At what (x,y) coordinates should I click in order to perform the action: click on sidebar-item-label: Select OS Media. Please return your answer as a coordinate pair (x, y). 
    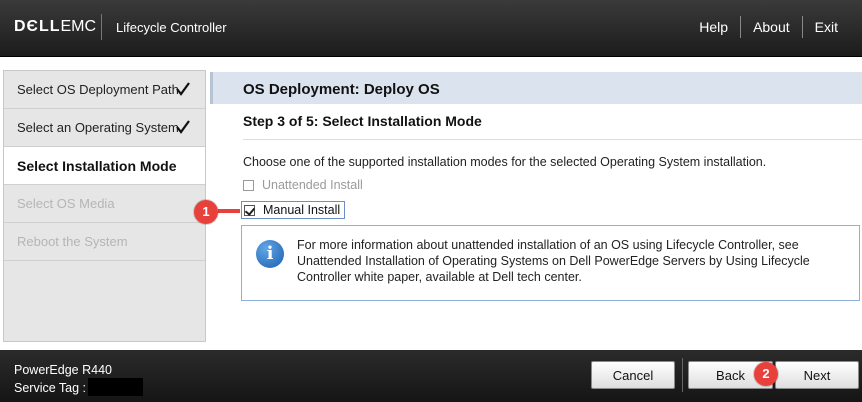
    Looking at the image, I should click on (66, 203).